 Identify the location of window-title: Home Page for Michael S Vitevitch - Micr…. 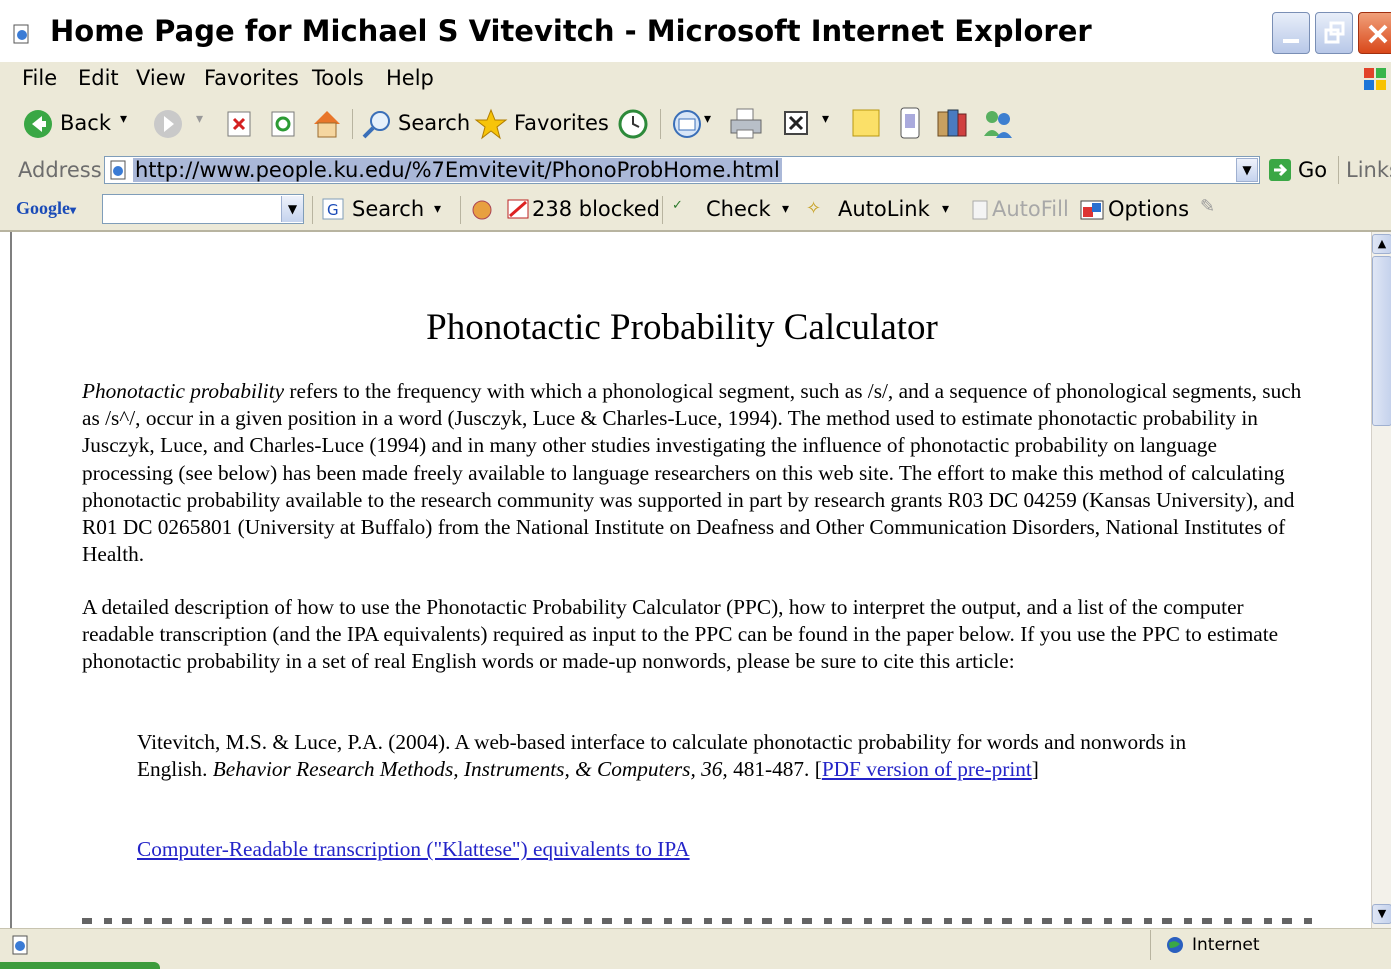
(571, 31).